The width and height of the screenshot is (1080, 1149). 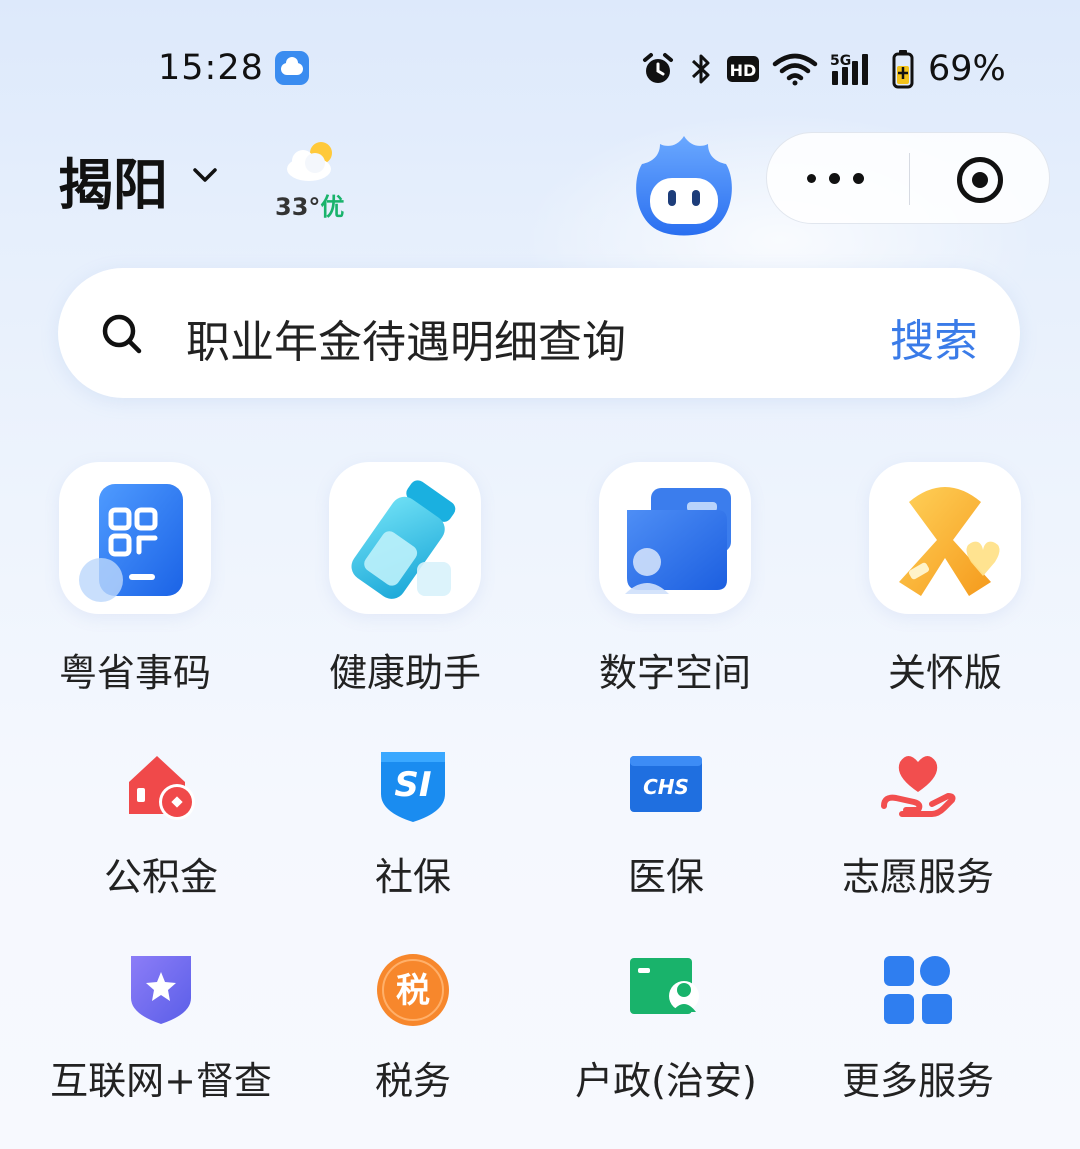 I want to click on care-ribbon-icon, so click(x=945, y=538).